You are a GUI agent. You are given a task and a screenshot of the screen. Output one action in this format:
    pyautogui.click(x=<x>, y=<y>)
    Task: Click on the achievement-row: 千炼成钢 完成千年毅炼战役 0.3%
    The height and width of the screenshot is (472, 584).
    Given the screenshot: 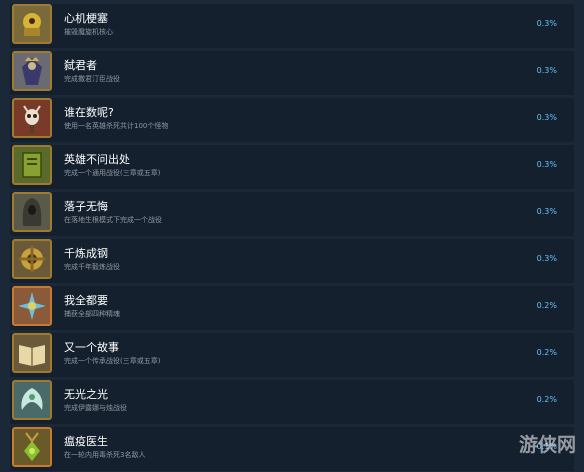 What is the action you would take?
    pyautogui.click(x=292, y=261)
    